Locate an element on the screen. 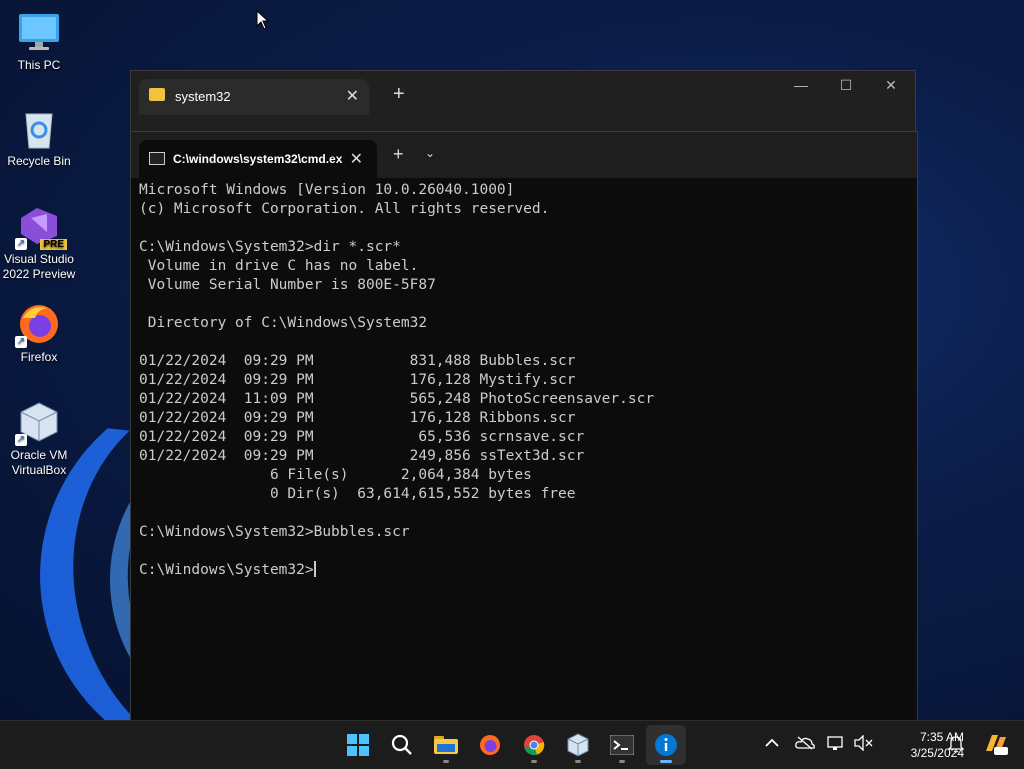 The image size is (1024, 769). explorer-tab: system32 ✕ is located at coordinates (254, 97).